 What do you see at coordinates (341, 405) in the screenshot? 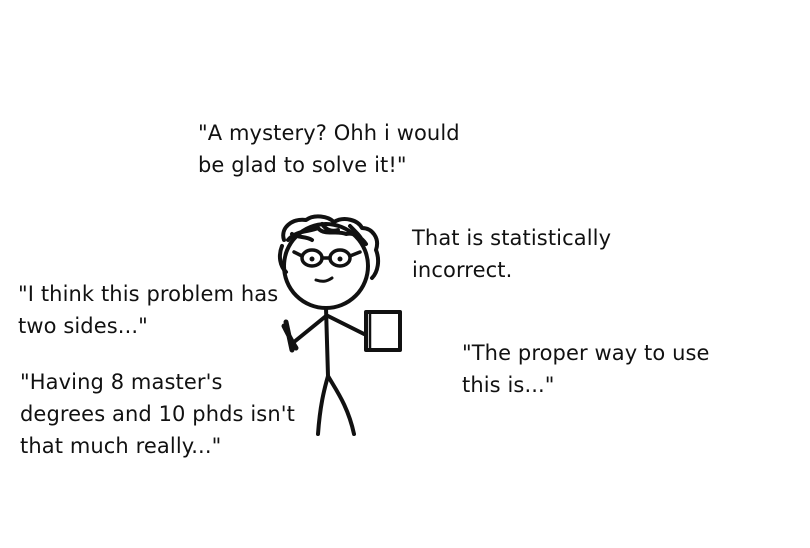
I see `right-leg-icon` at bounding box center [341, 405].